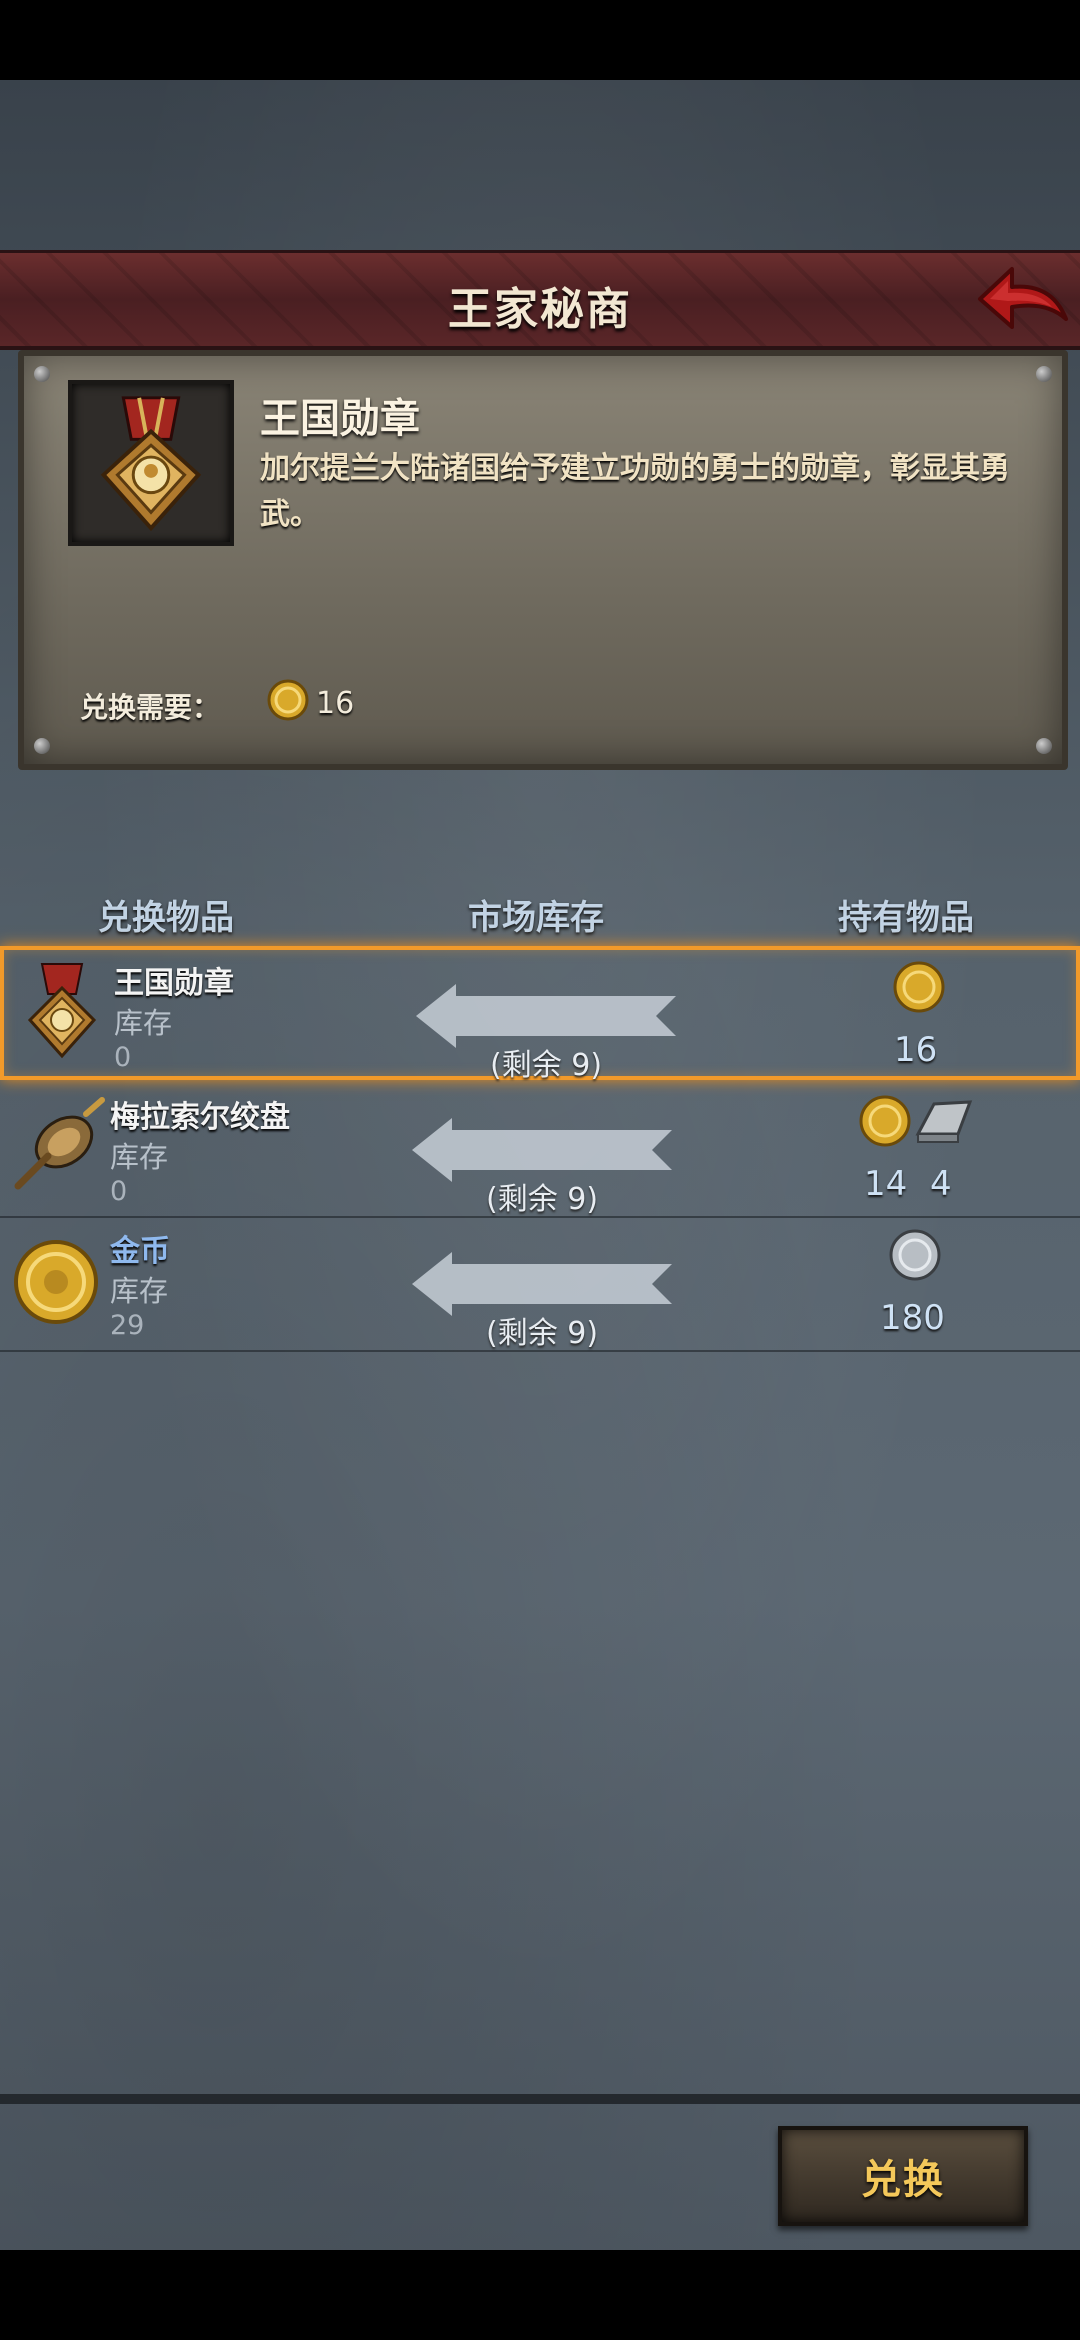 The width and height of the screenshot is (1080, 2340). I want to click on row-item-name: 王国勋章, so click(174, 983).